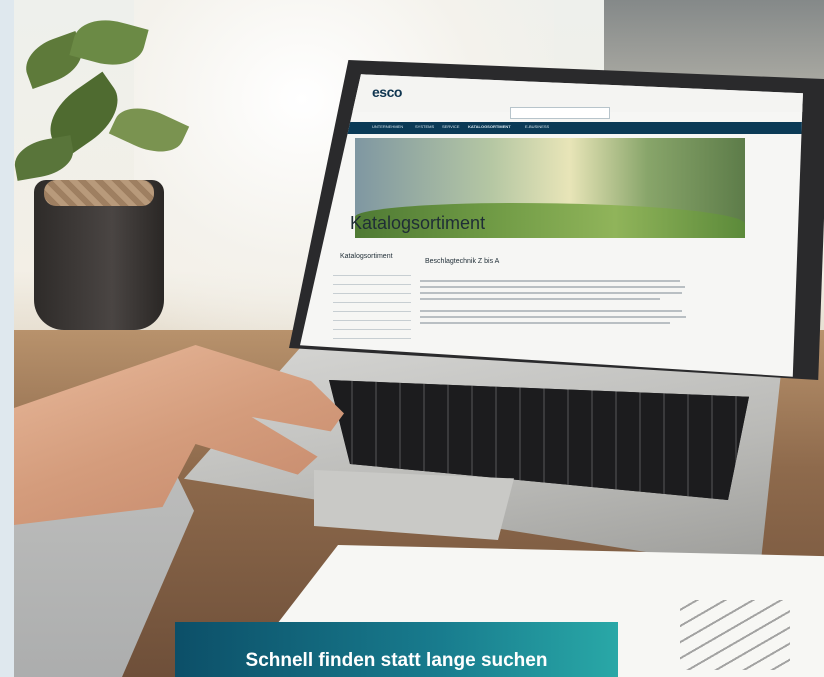 The height and width of the screenshot is (677, 824). What do you see at coordinates (7, 338) in the screenshot?
I see `left-border` at bounding box center [7, 338].